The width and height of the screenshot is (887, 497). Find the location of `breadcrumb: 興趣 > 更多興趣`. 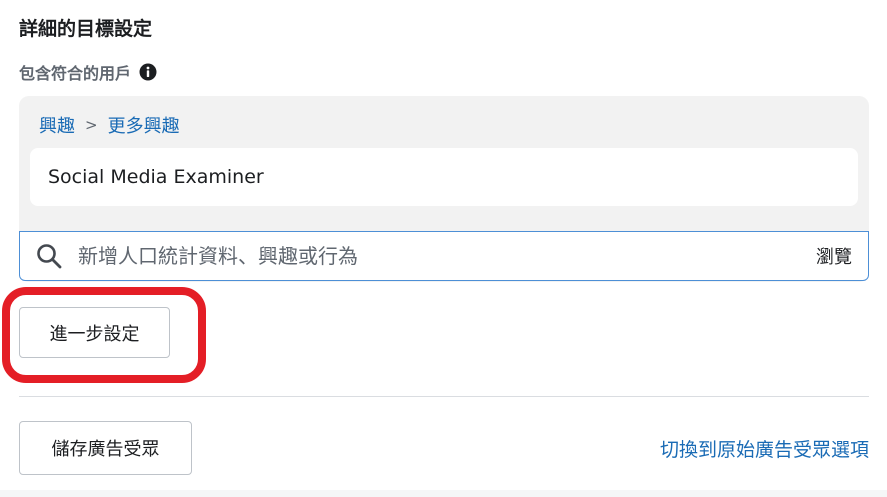

breadcrumb: 興趣 > 更多興趣 is located at coordinates (109, 125).